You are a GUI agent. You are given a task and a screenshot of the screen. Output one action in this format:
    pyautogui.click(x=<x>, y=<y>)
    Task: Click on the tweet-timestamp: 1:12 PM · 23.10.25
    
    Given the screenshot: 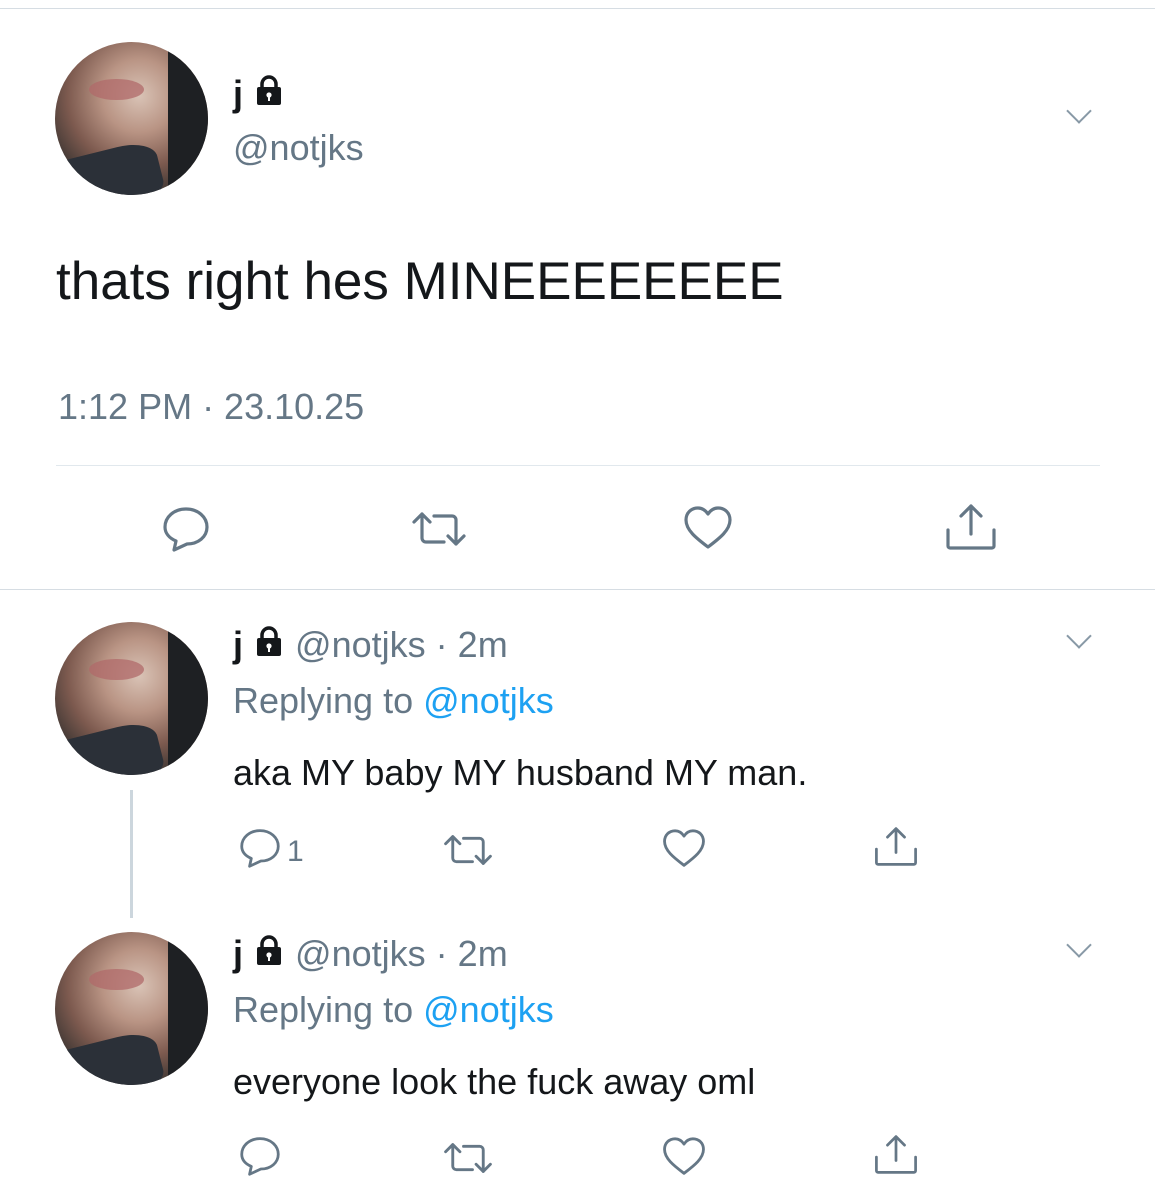 What is the action you would take?
    pyautogui.click(x=211, y=407)
    